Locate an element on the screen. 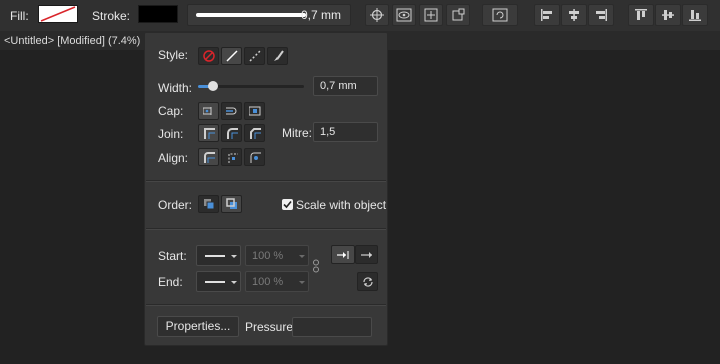 This screenshot has width=720, height=364. cap-round-icon is located at coordinates (230, 111).